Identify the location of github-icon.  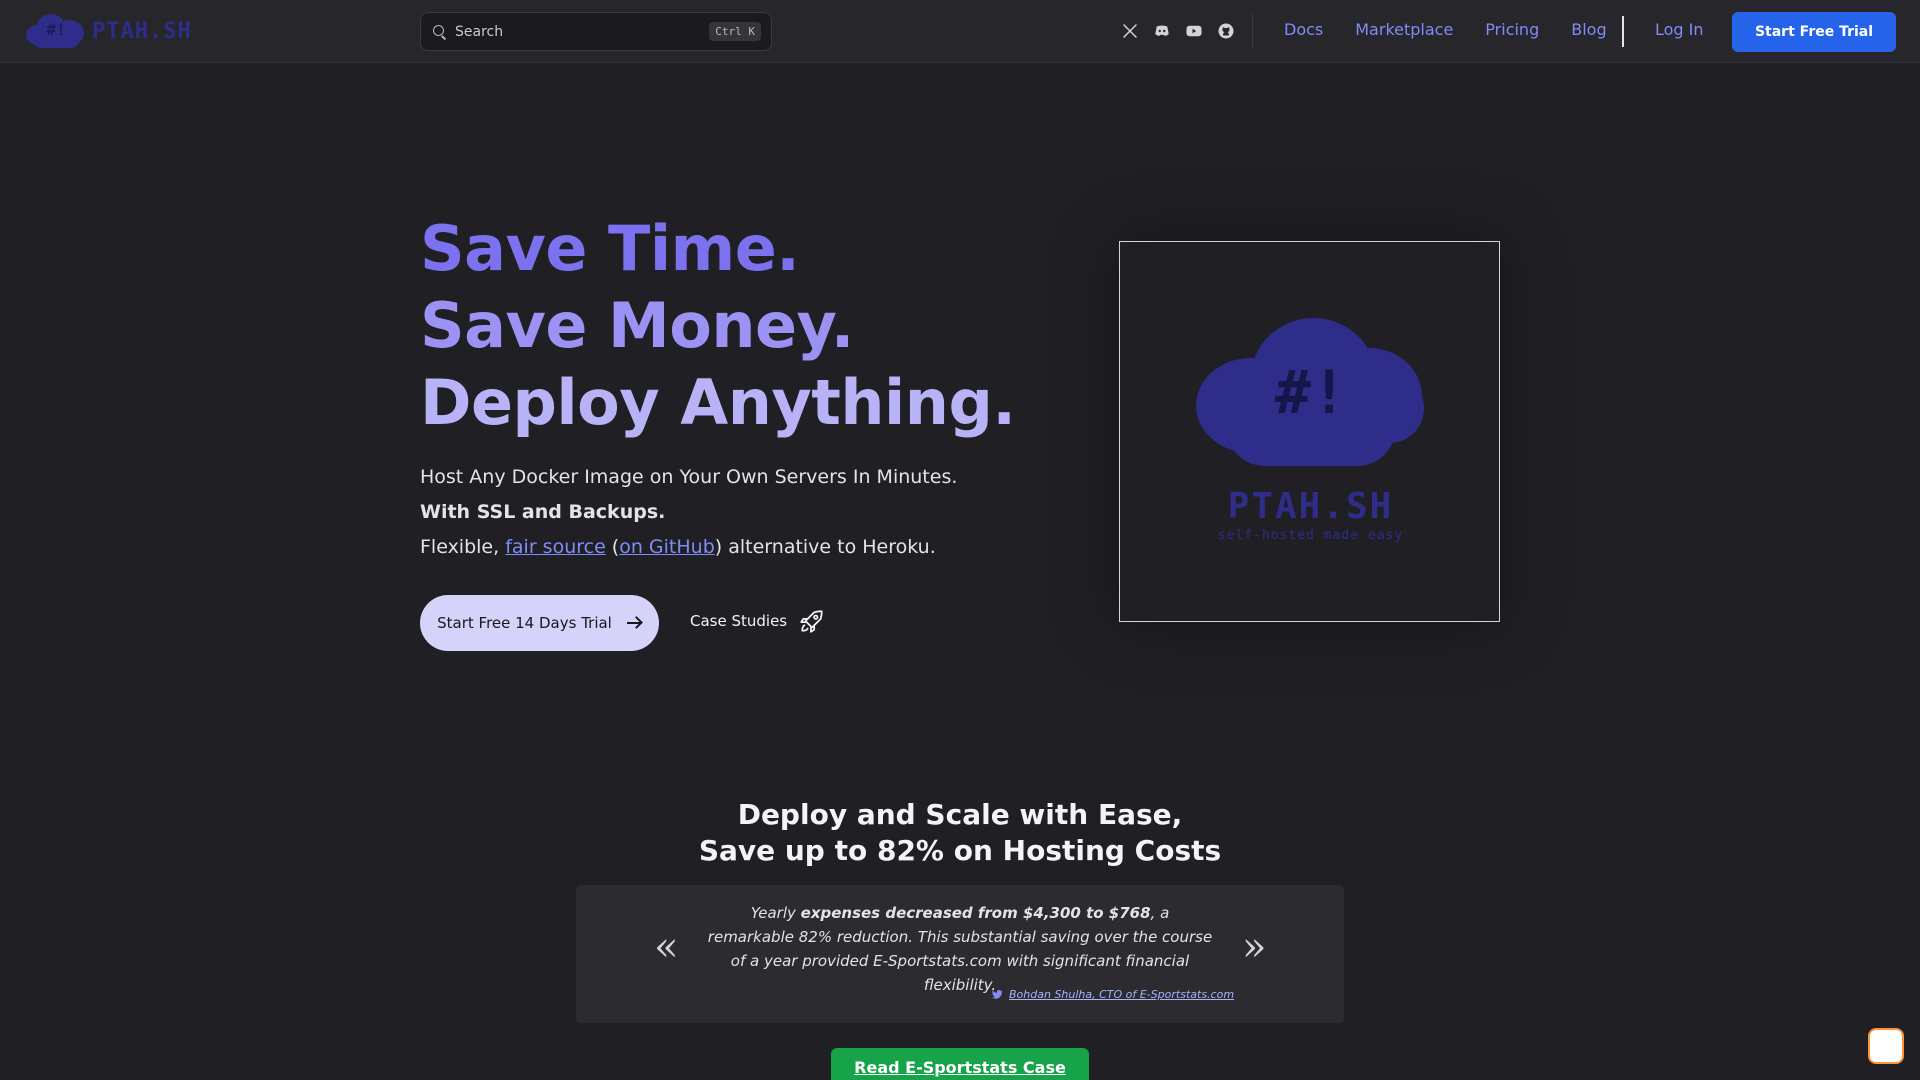
(1226, 31).